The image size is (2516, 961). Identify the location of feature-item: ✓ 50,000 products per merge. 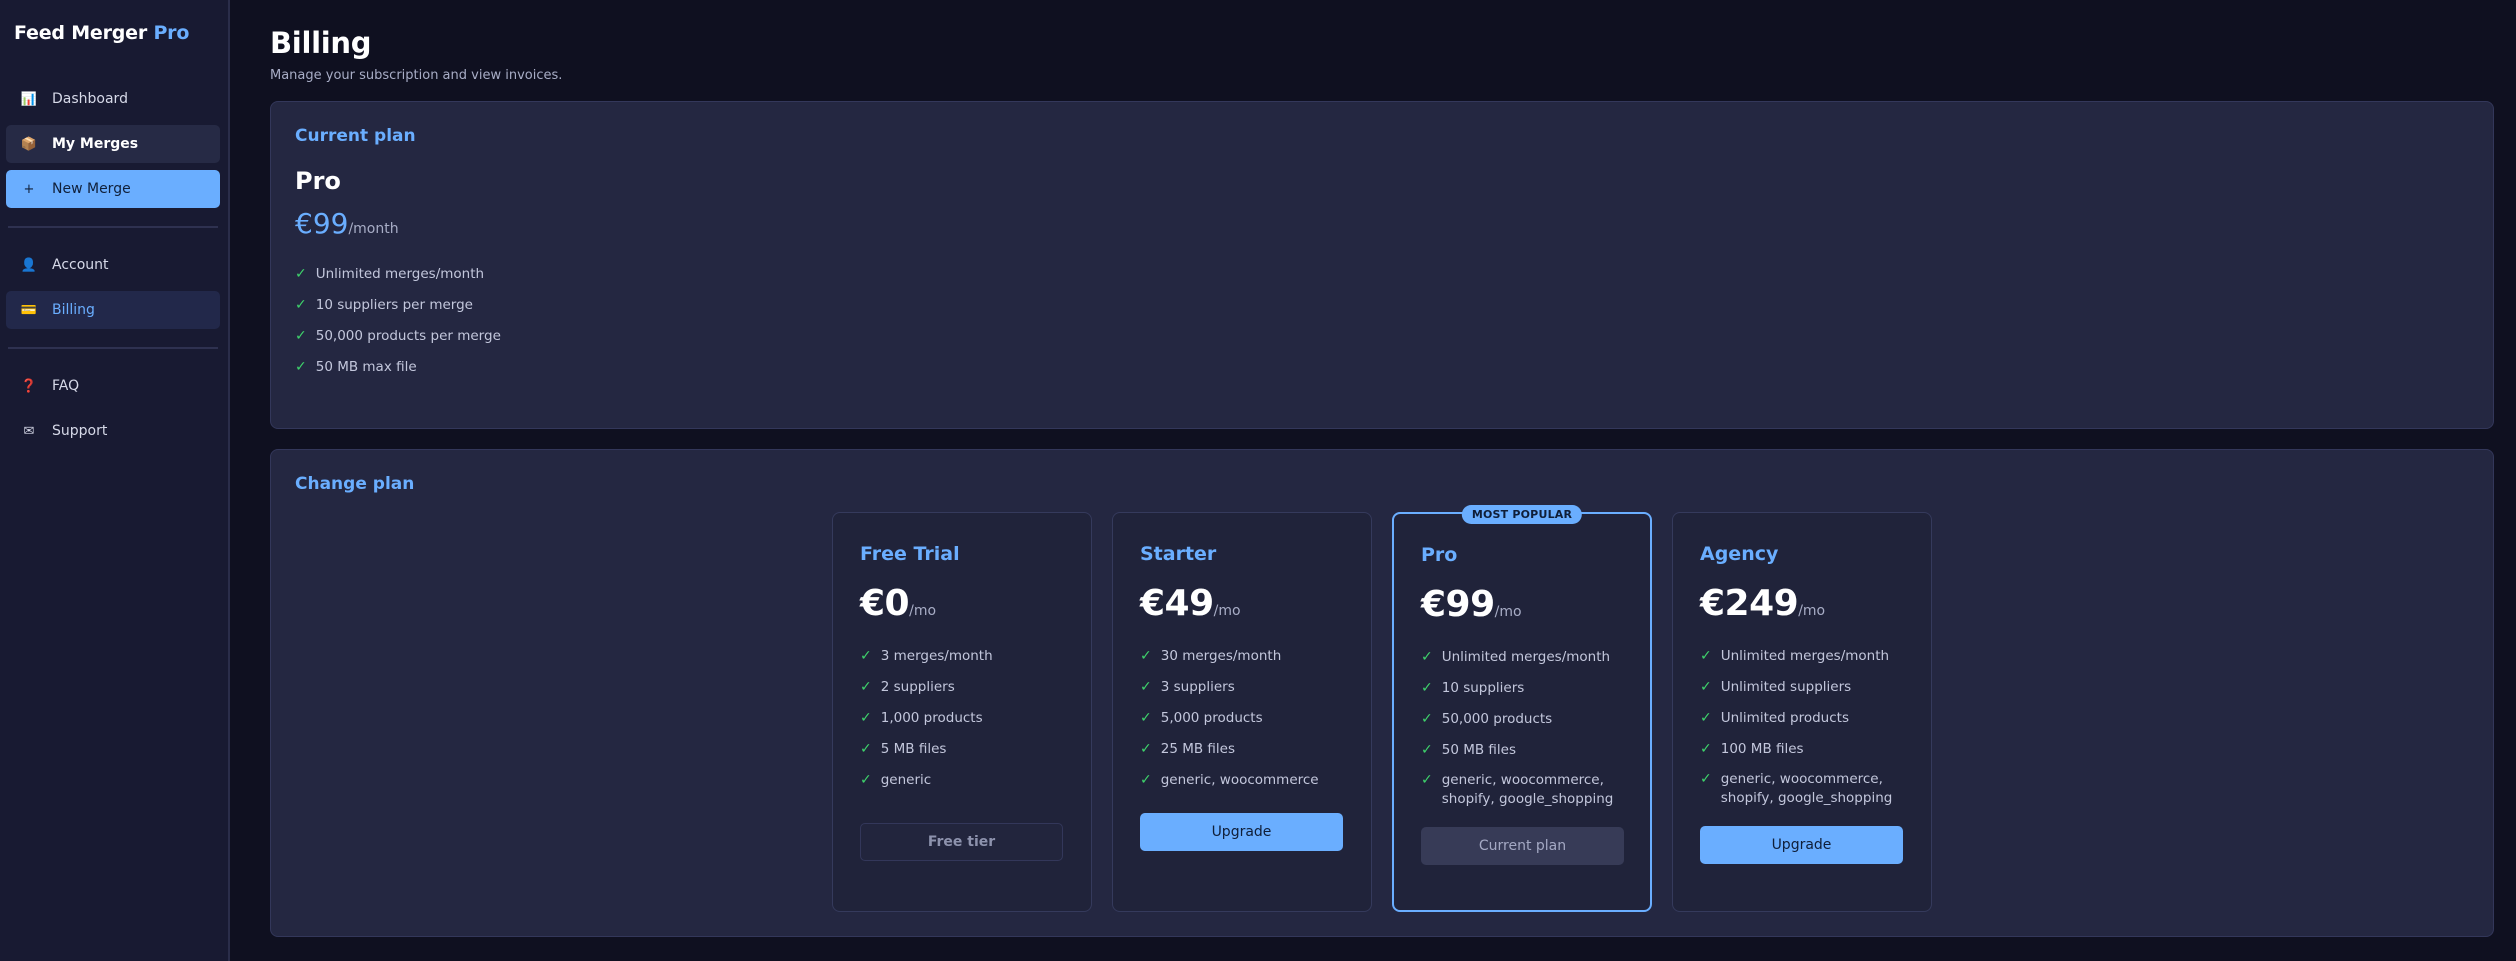
(1382, 335).